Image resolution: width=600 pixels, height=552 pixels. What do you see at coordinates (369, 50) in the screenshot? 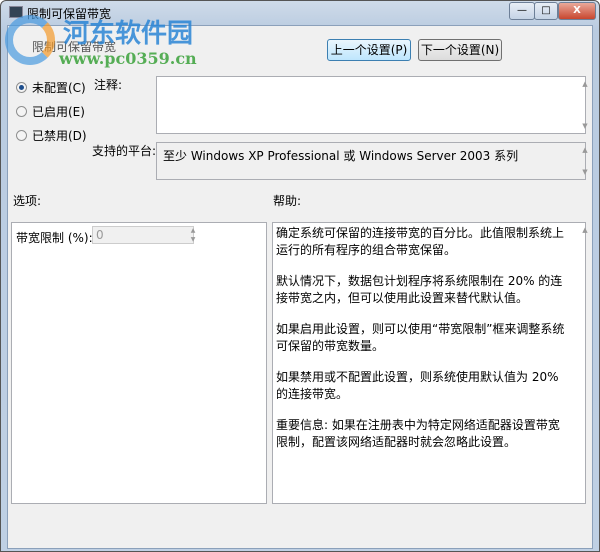
I see `prev-setting-button: 上一个设置(P)` at bounding box center [369, 50].